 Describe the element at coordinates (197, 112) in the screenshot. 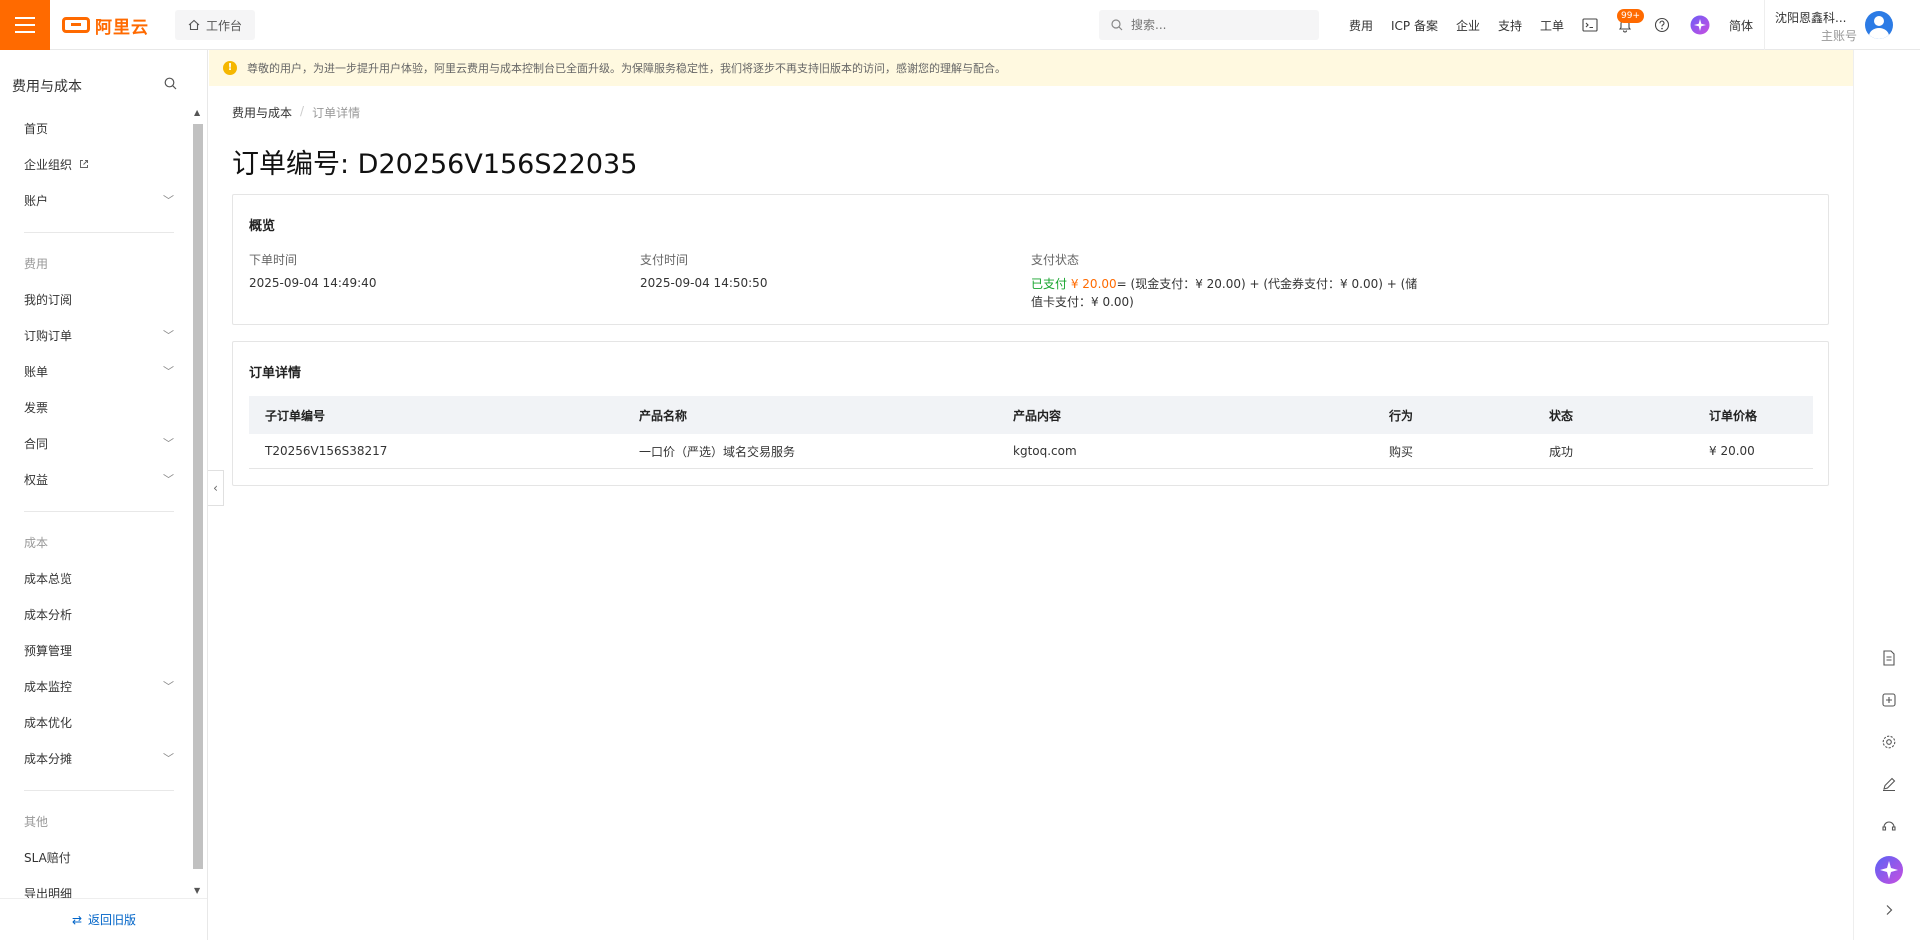

I see `scroll-up-icon: ▲` at that location.